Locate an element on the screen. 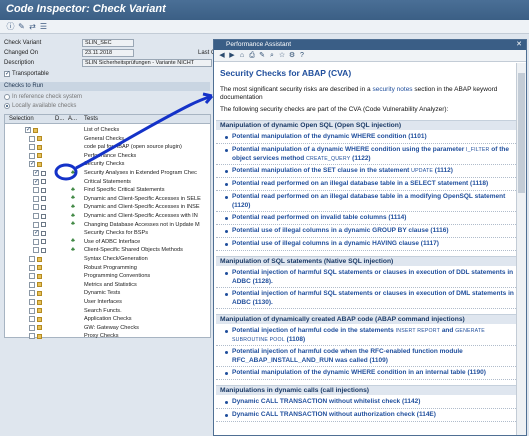 This screenshot has width=529, height=436. col-tests: Tests is located at coordinates (91, 119).